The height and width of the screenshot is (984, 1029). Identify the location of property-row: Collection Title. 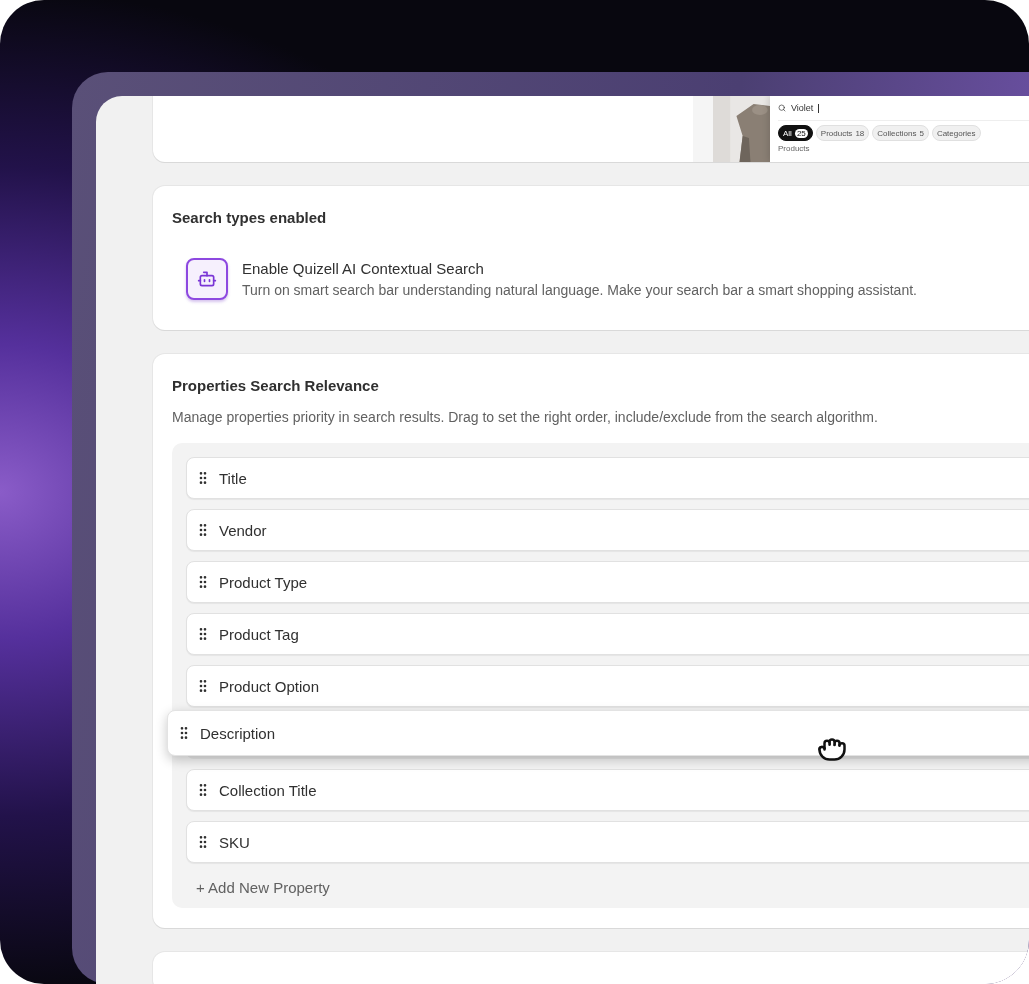
(607, 790).